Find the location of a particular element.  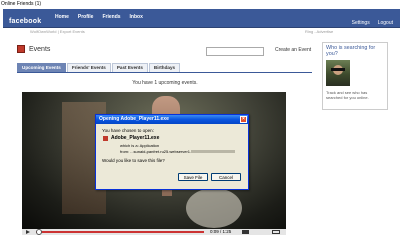

tab-birthdays: Birthdays is located at coordinates (164, 67).